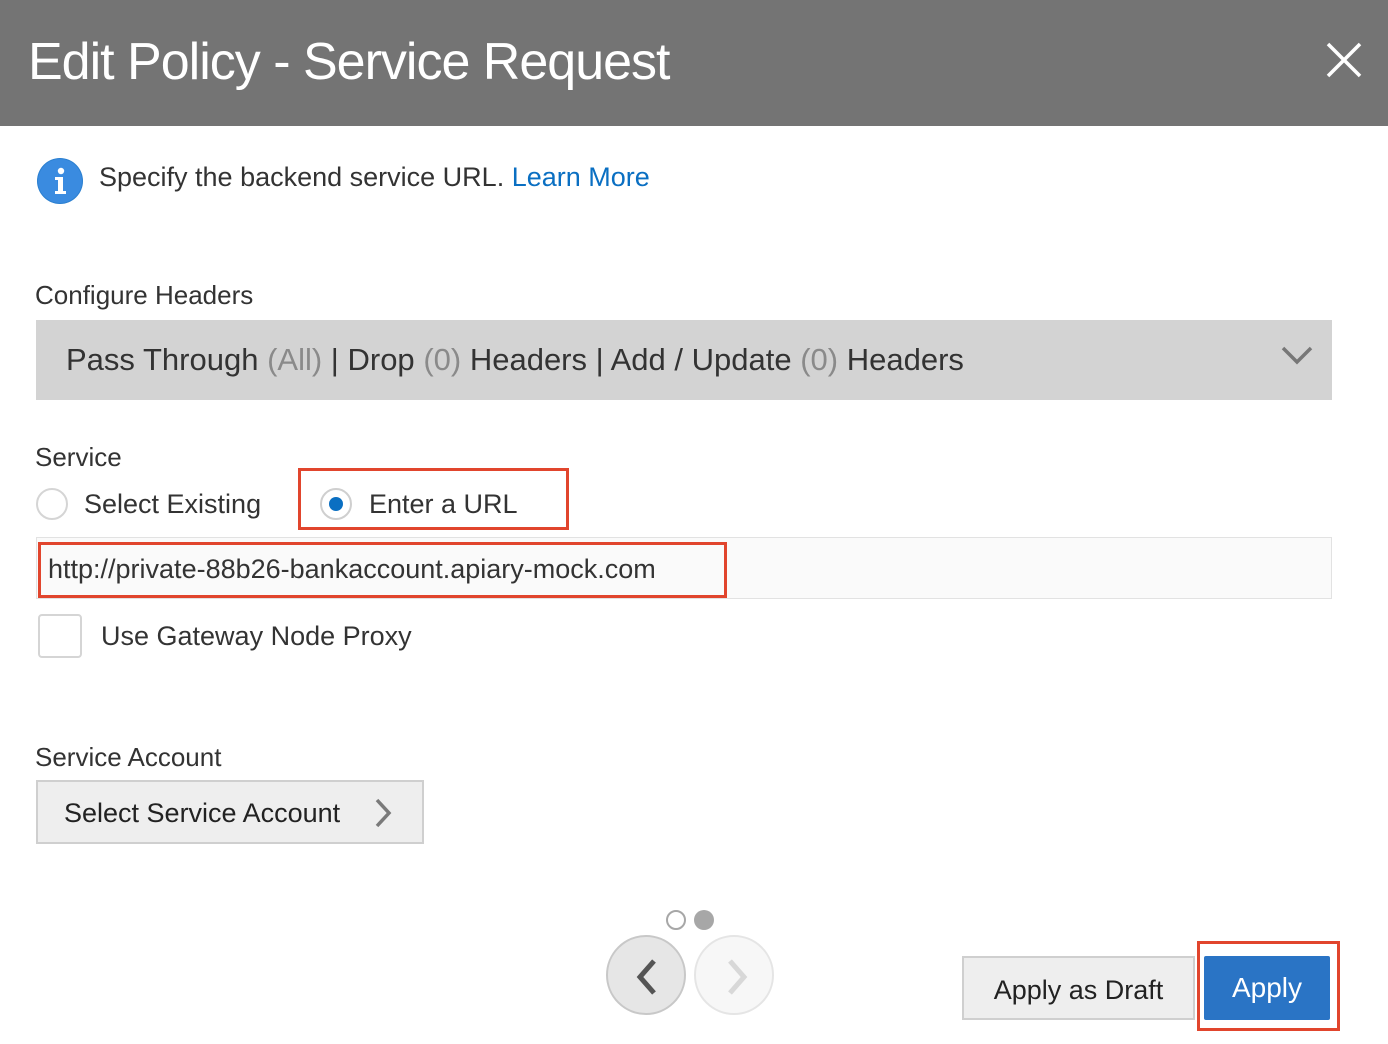 The image size is (1388, 1044). What do you see at coordinates (52, 504) in the screenshot?
I see `radio-select-existing` at bounding box center [52, 504].